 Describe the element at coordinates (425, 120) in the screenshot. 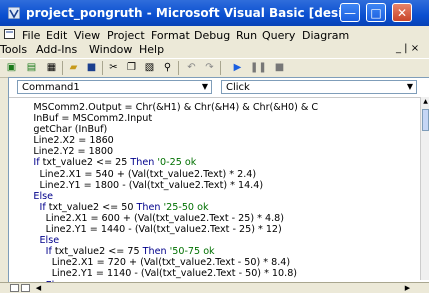

I see `scrollbar-thumb` at that location.